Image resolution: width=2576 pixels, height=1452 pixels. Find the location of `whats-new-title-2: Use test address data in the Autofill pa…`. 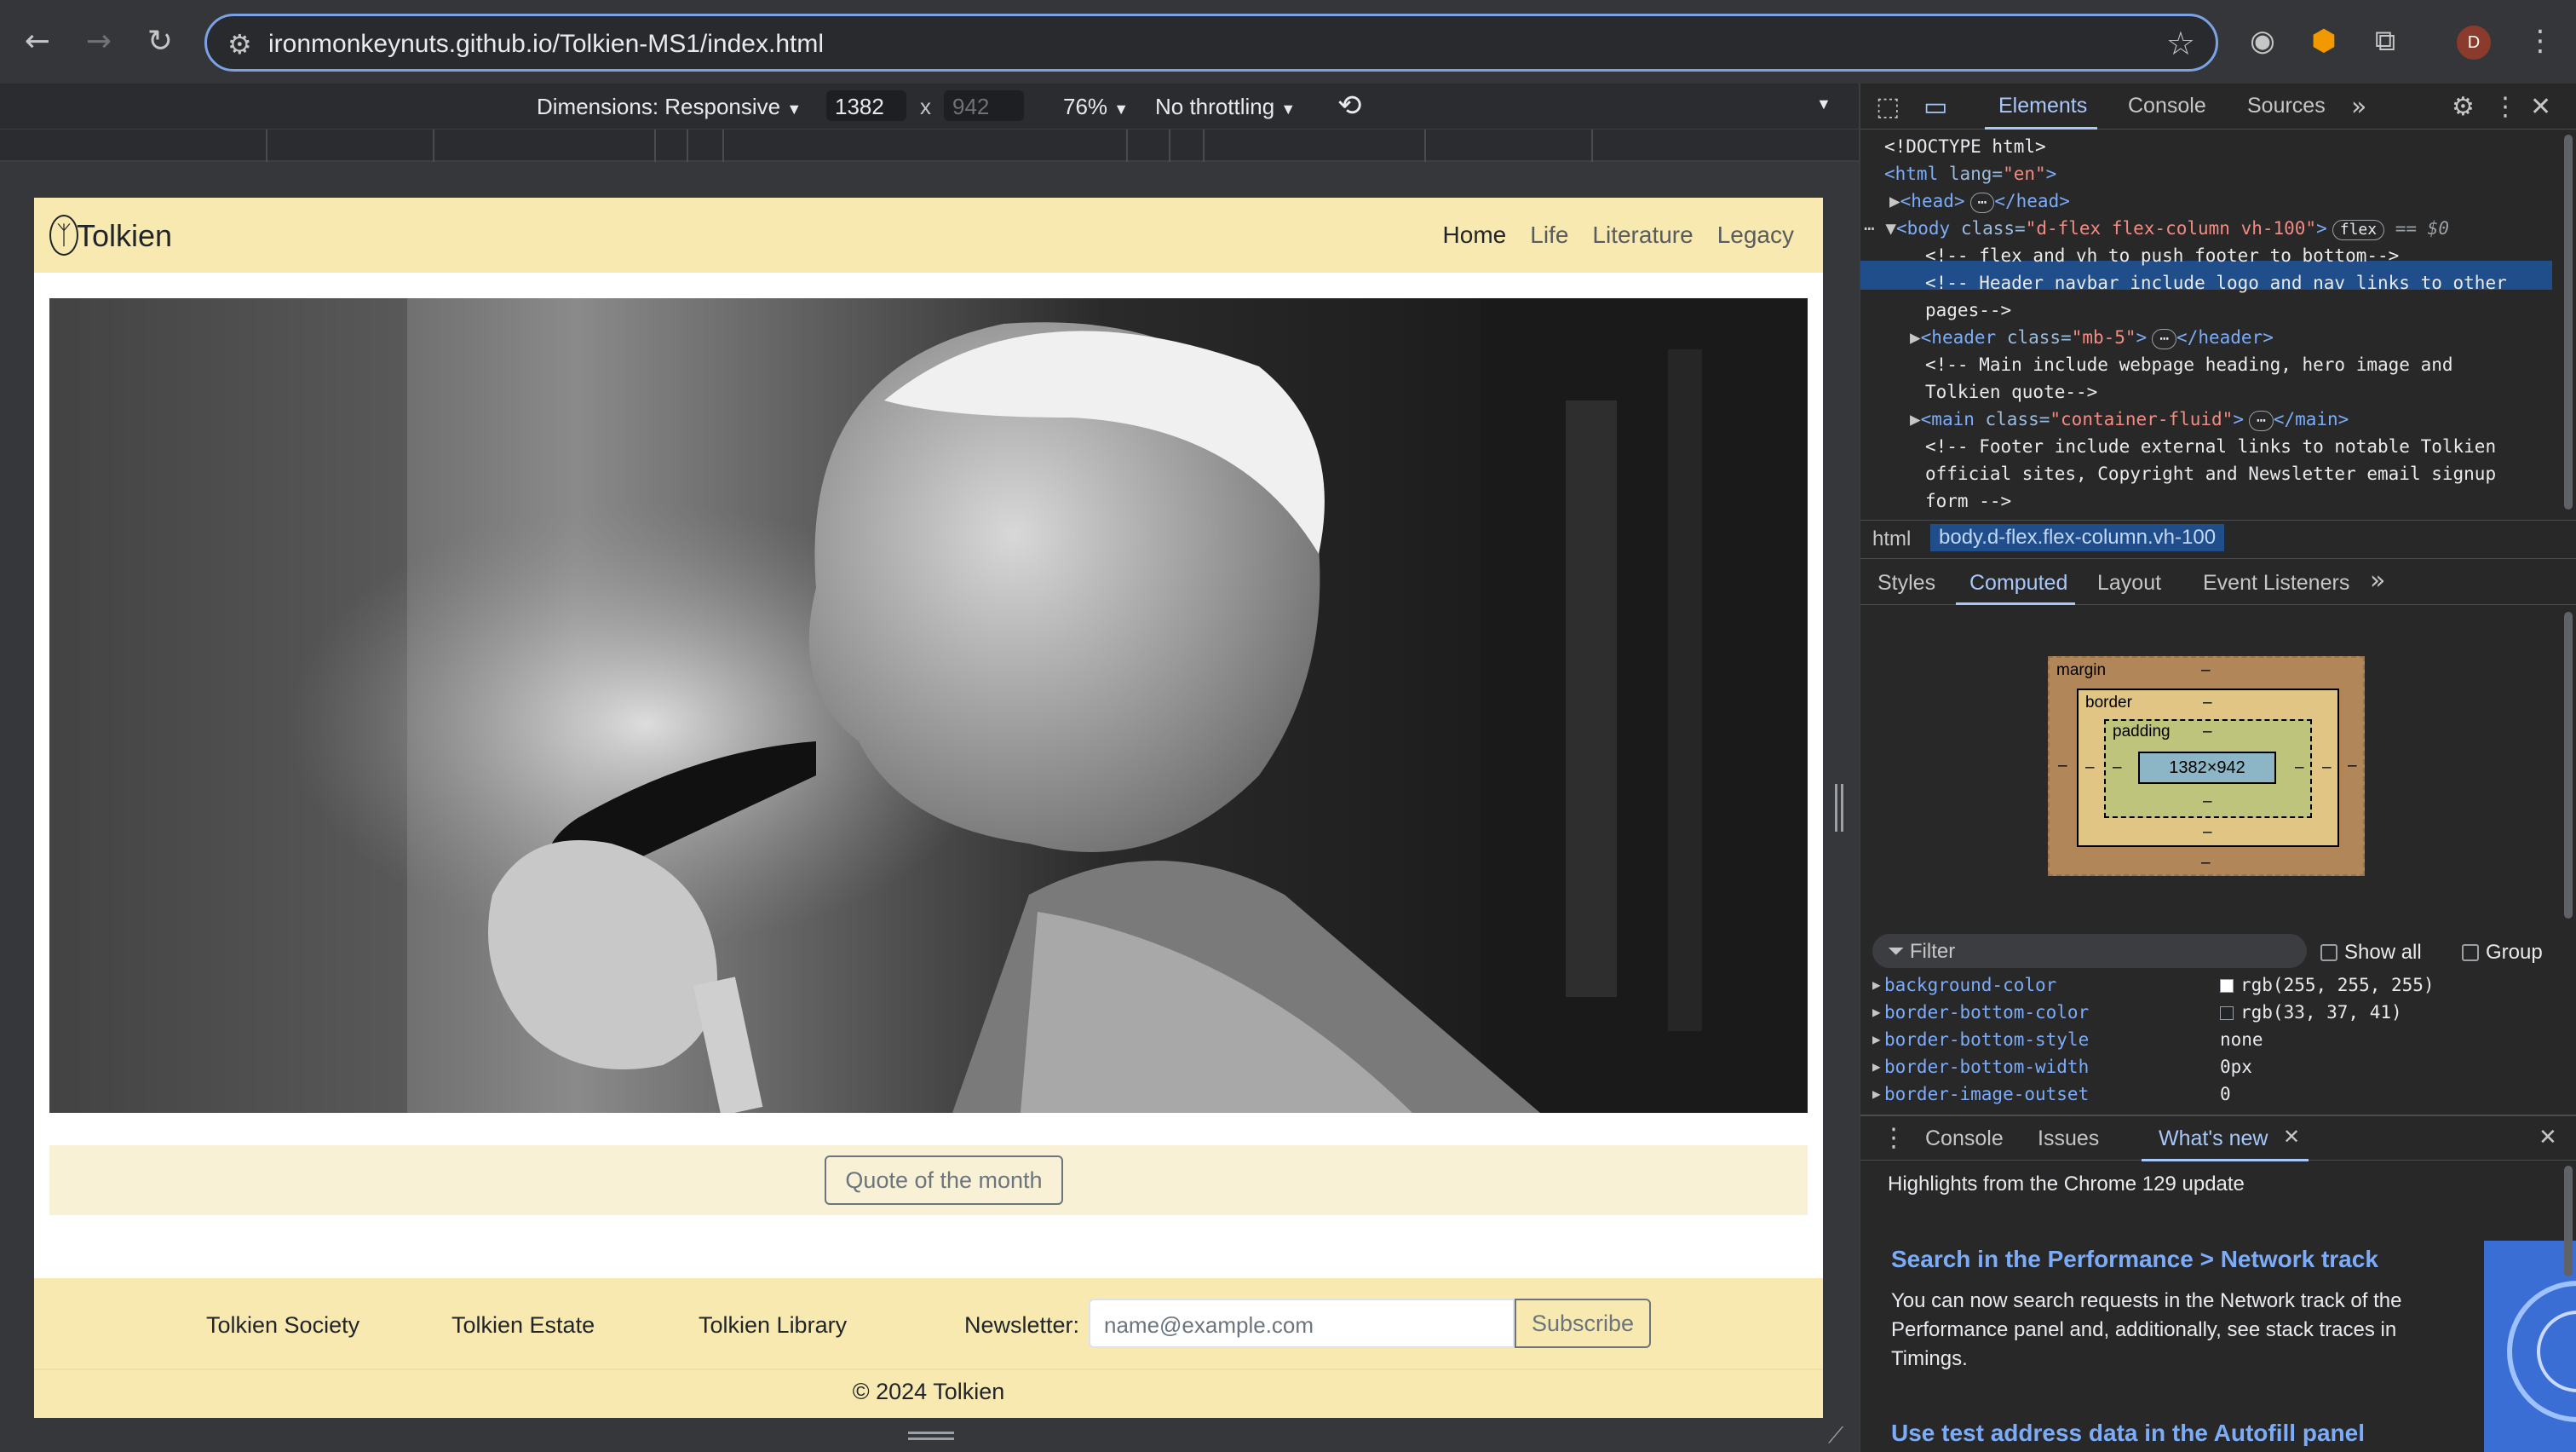

whats-new-title-2: Use test address data in the Autofill pa… is located at coordinates (2128, 1433).